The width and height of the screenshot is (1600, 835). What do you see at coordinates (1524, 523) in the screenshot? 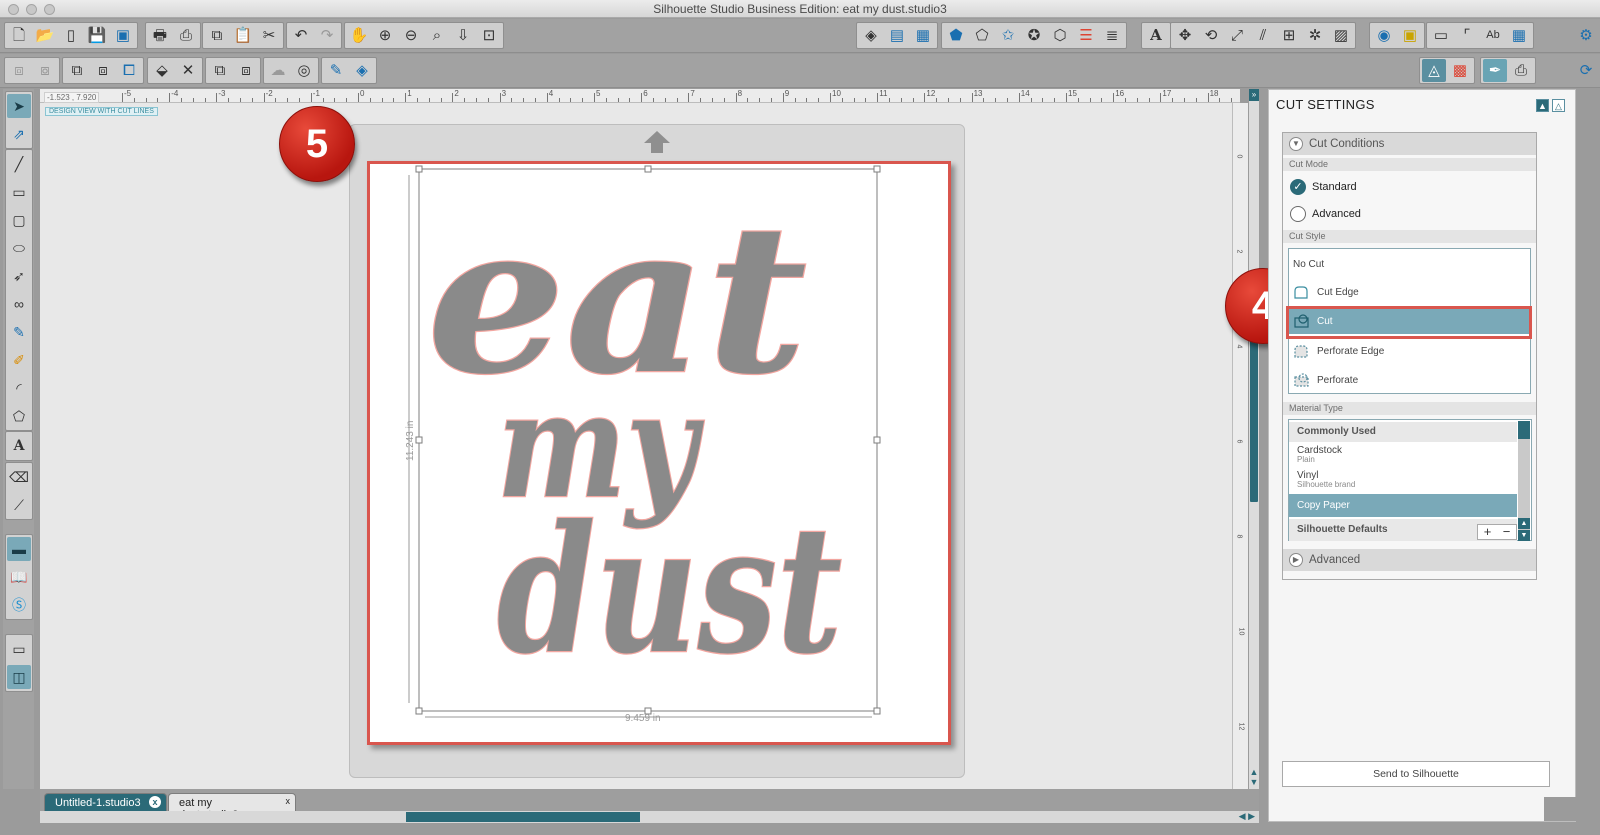
I see `scroll-up-icon: ▲` at bounding box center [1524, 523].